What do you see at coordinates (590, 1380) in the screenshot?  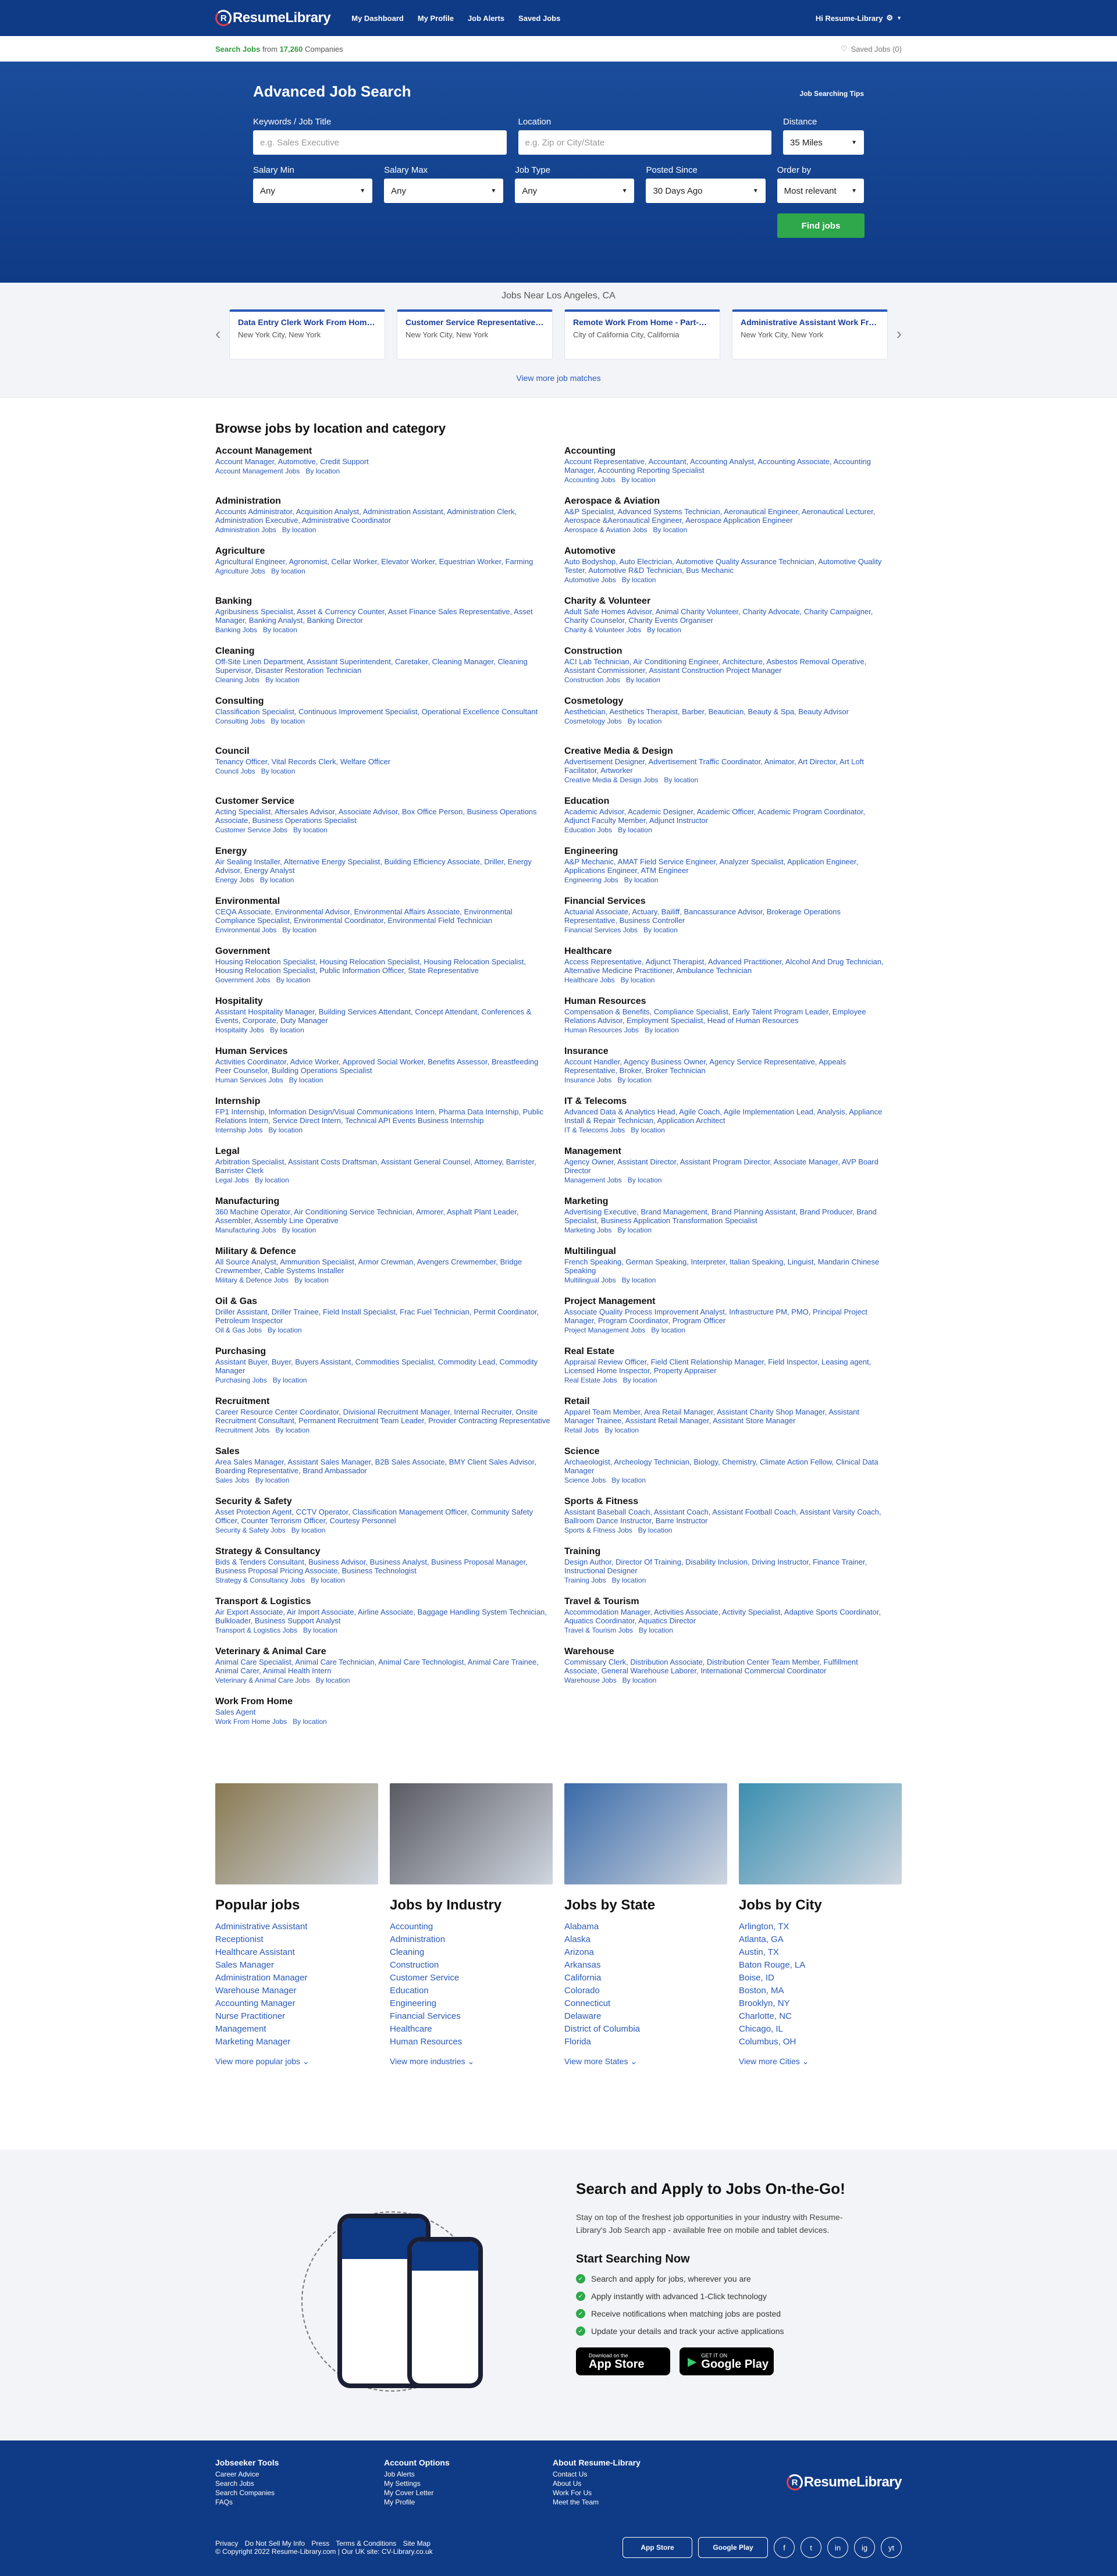 I see `category-jobs-link: Real Estate Jobs` at bounding box center [590, 1380].